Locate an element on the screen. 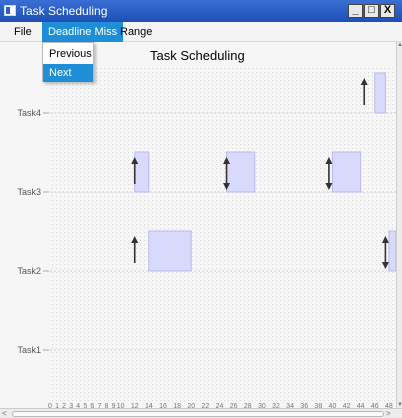 The width and height of the screenshot is (402, 418). minimize-button: _ is located at coordinates (355, 11).